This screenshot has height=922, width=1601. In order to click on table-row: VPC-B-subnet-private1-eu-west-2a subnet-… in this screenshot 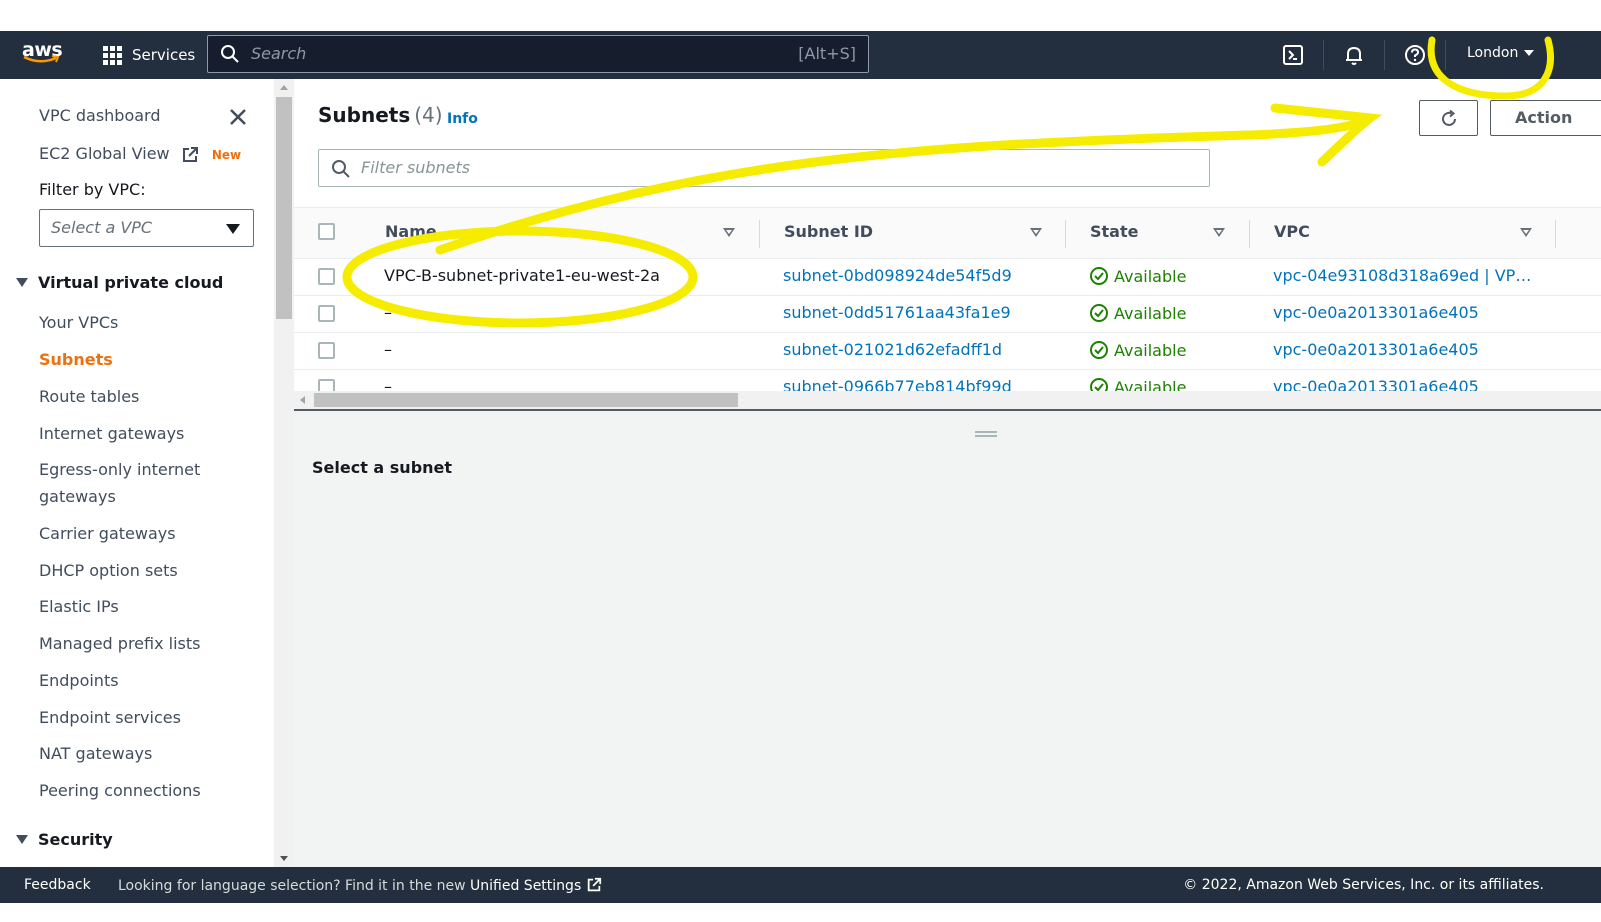, I will do `click(947, 277)`.